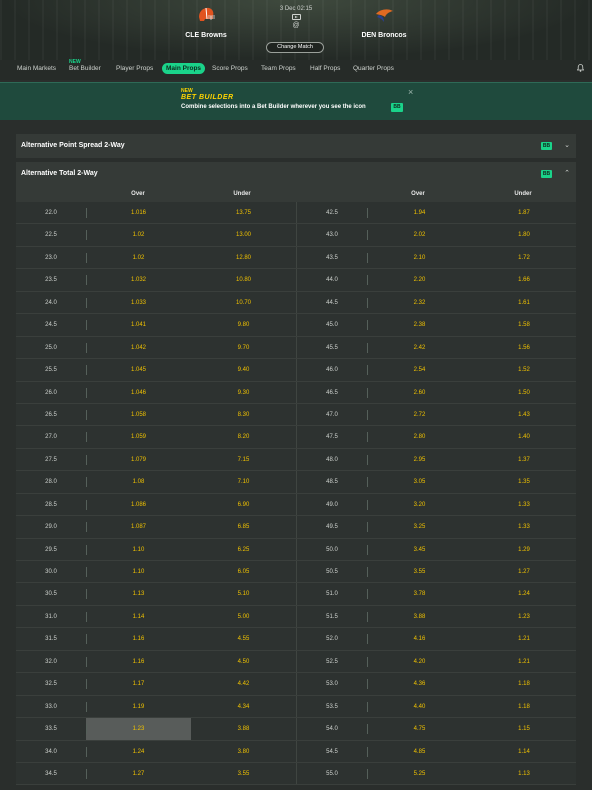 This screenshot has width=592, height=790. What do you see at coordinates (524, 773) in the screenshot?
I see `under-odds-2: 1.13` at bounding box center [524, 773].